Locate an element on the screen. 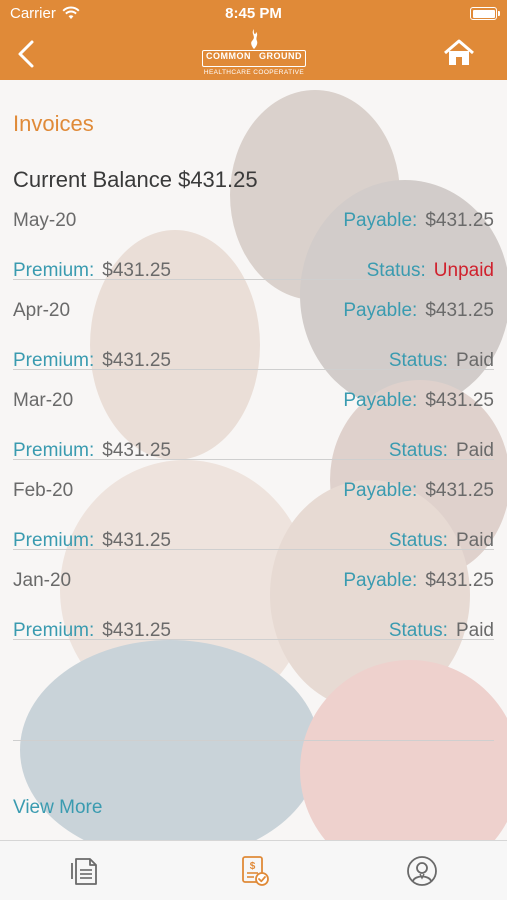  logo: COMMON GROUND HEALTHCARE COOPERATIVE is located at coordinates (254, 53).